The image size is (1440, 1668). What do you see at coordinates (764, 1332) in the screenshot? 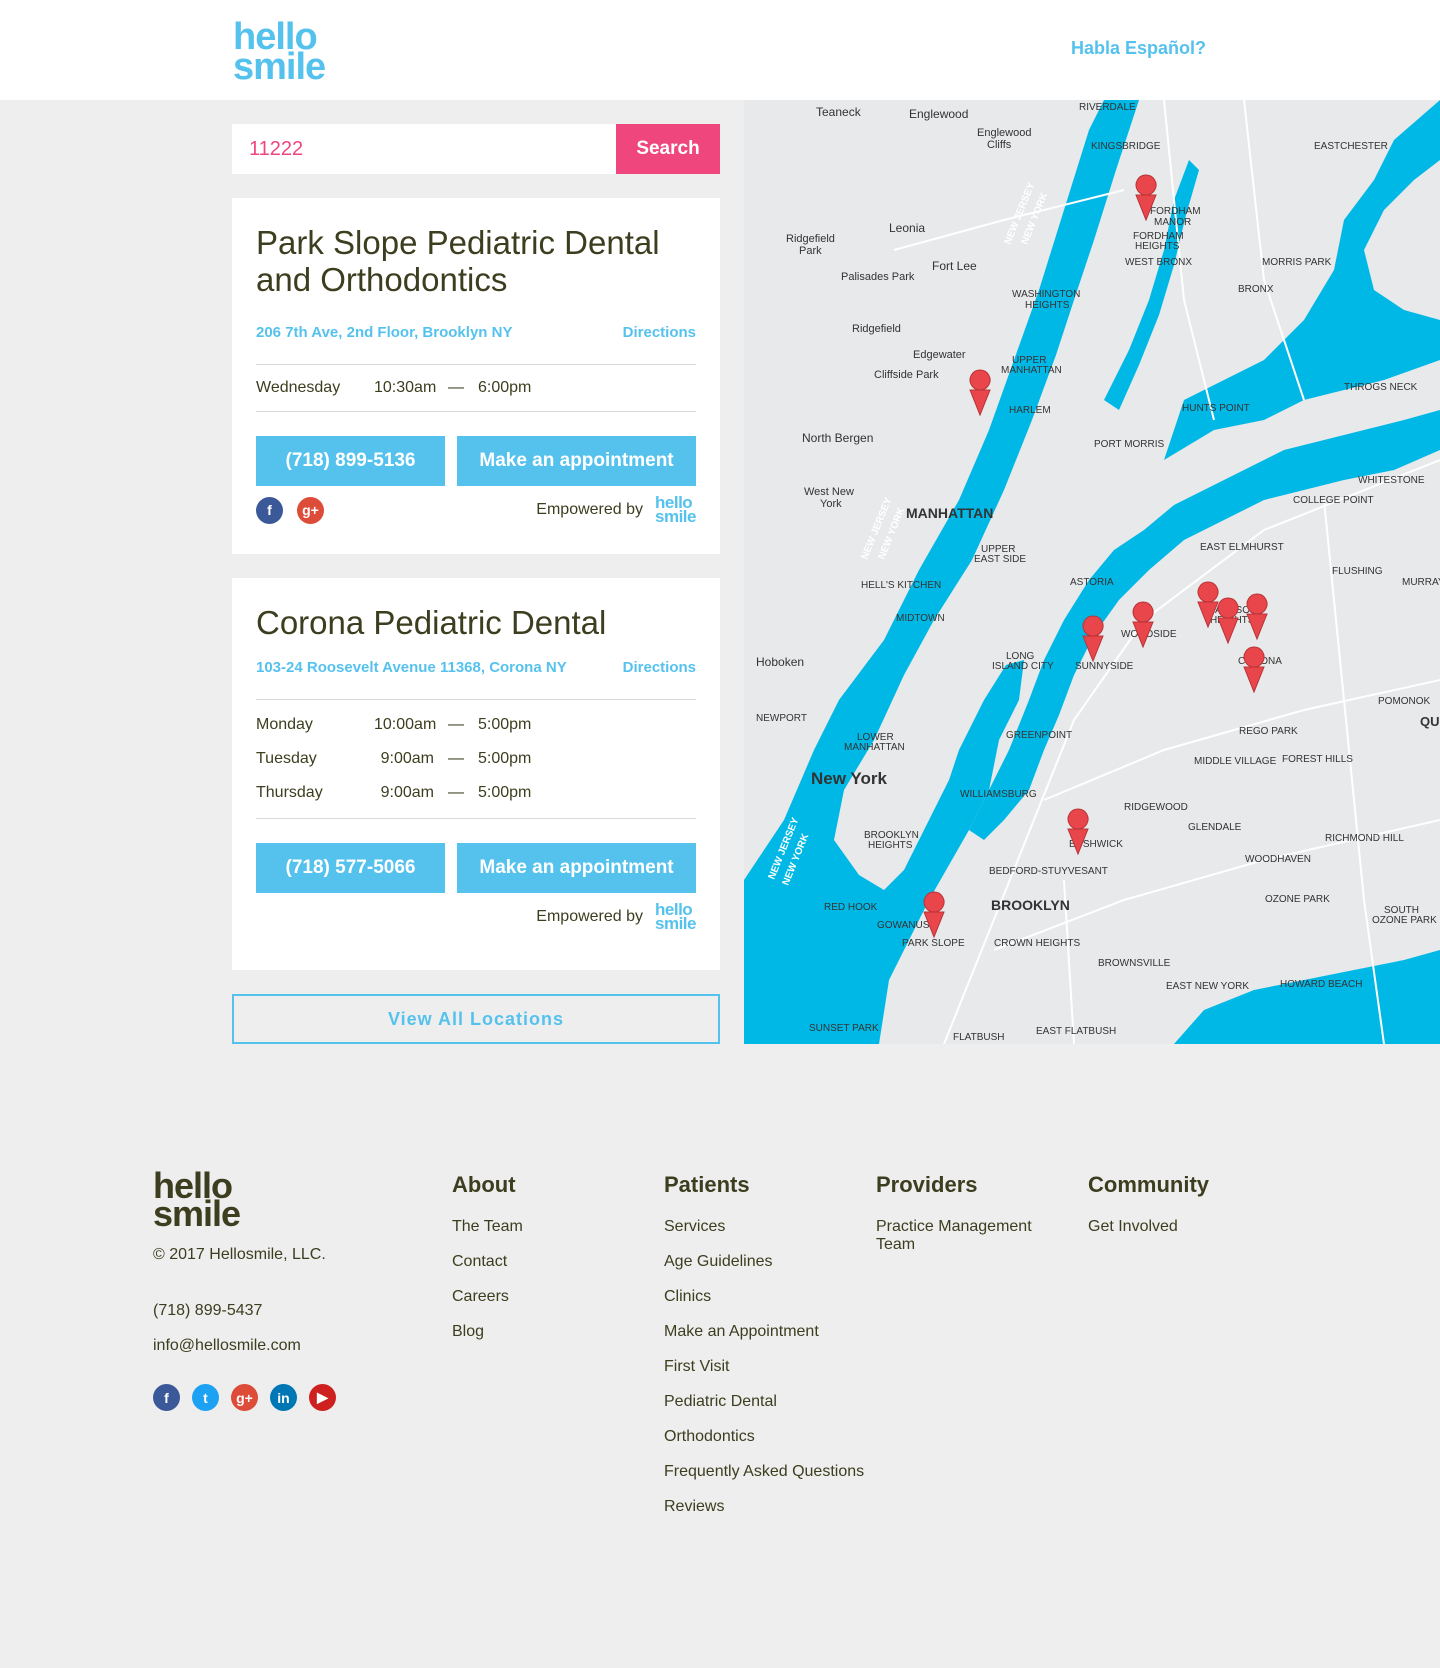
I see `footer-link: Make an Appointment` at bounding box center [764, 1332].